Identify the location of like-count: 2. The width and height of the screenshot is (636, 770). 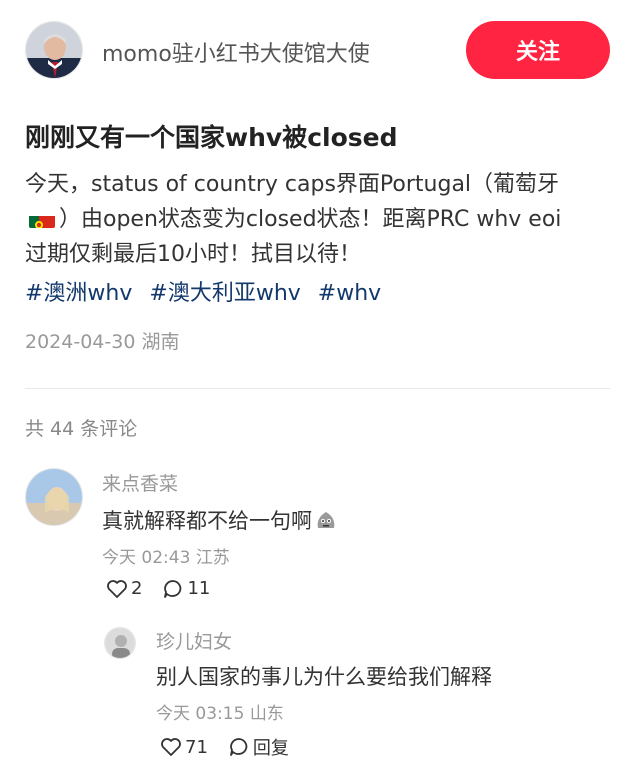
(137, 588).